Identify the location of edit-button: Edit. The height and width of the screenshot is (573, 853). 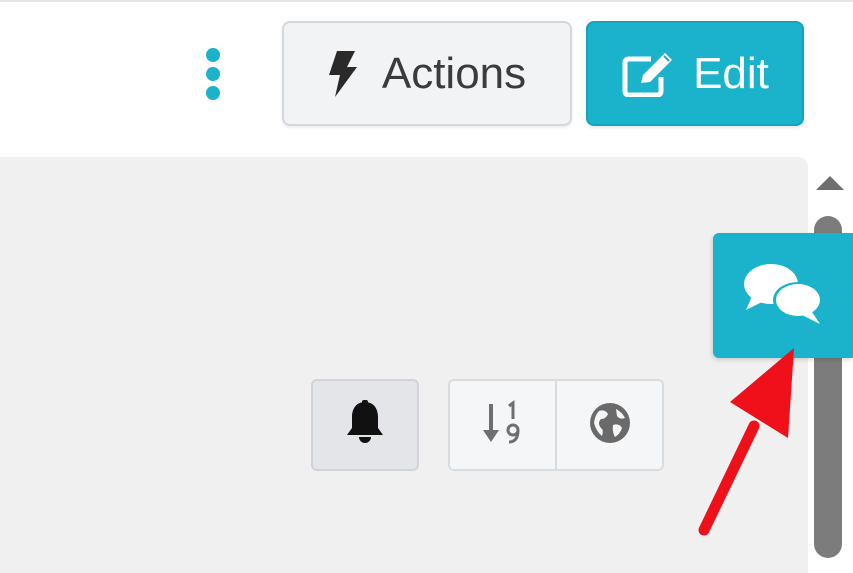
(695, 73).